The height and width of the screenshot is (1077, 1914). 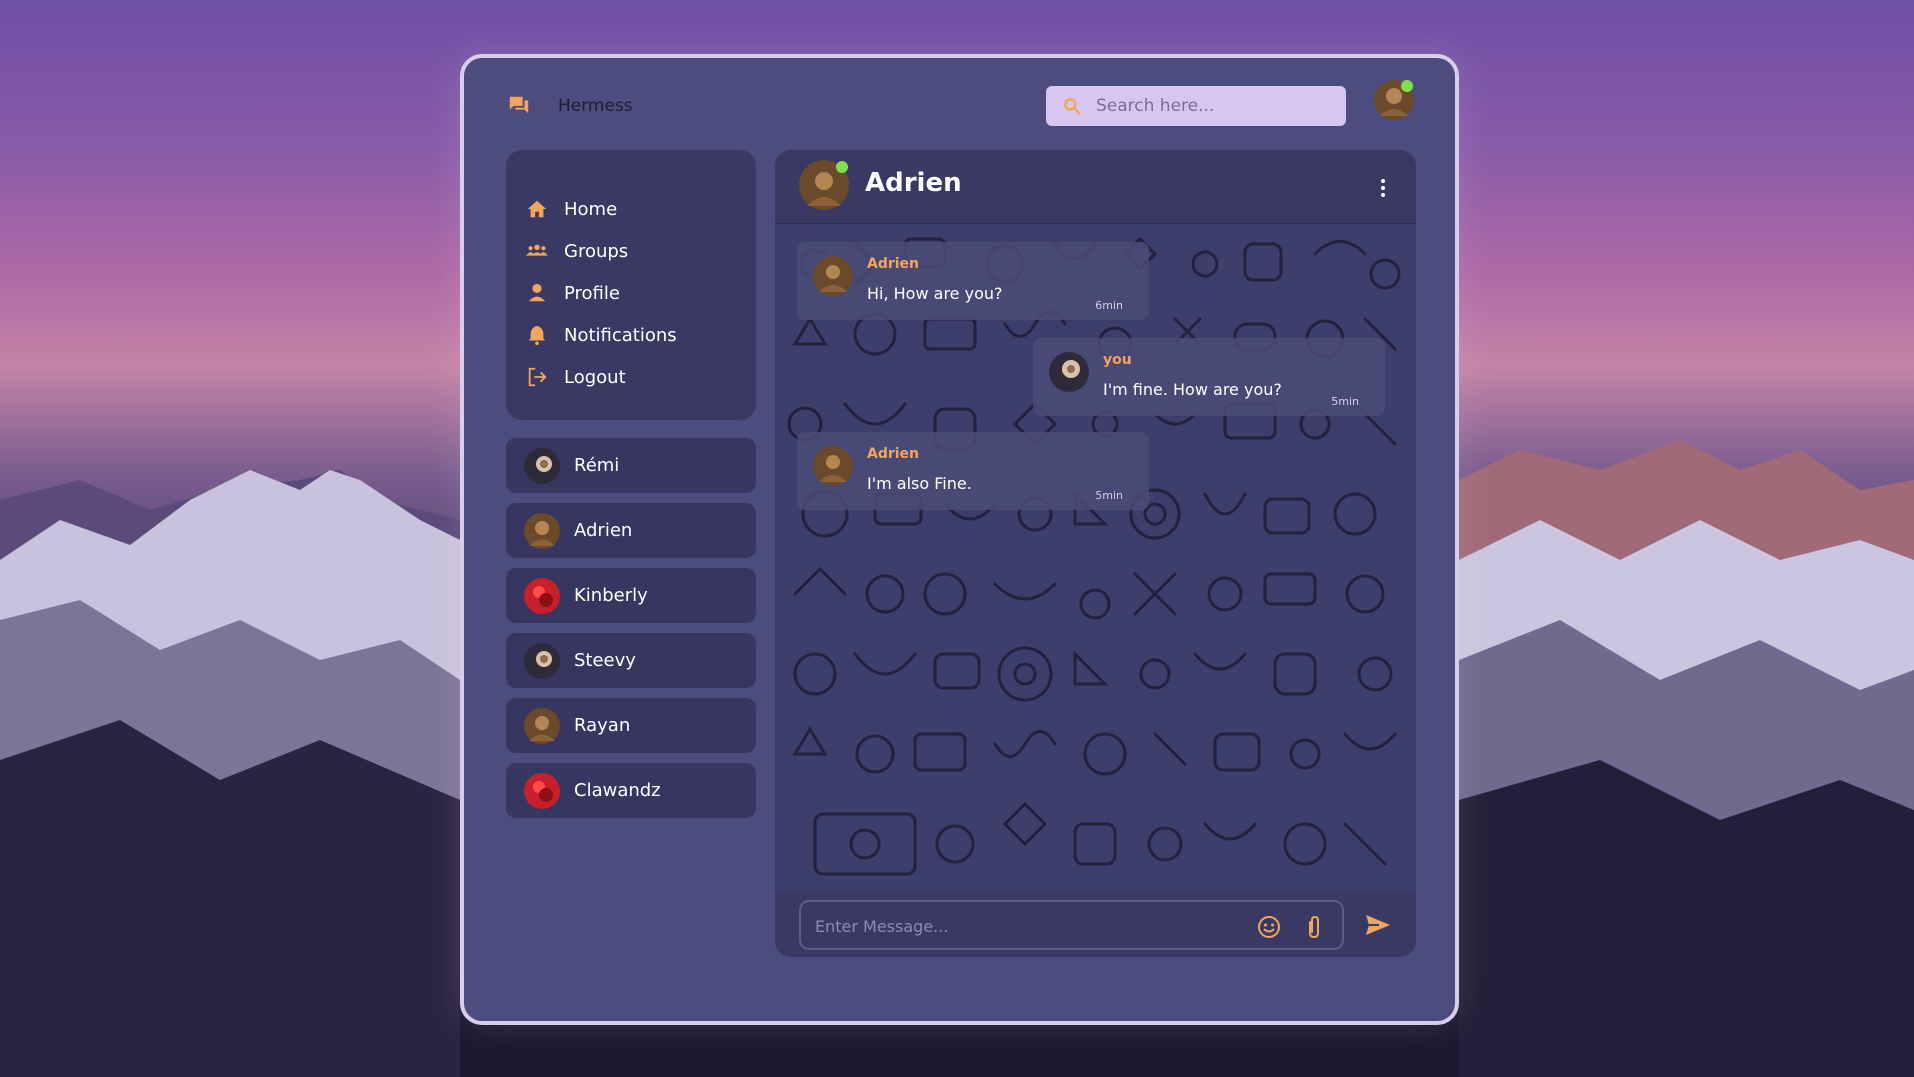 I want to click on user-avatar, so click(x=1394, y=100).